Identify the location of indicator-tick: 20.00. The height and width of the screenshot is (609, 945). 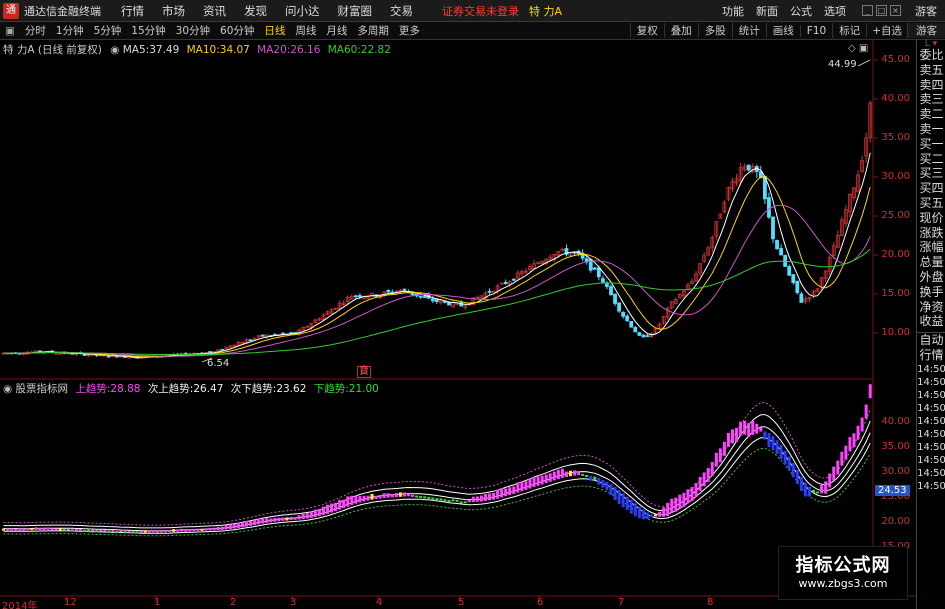
(895, 521).